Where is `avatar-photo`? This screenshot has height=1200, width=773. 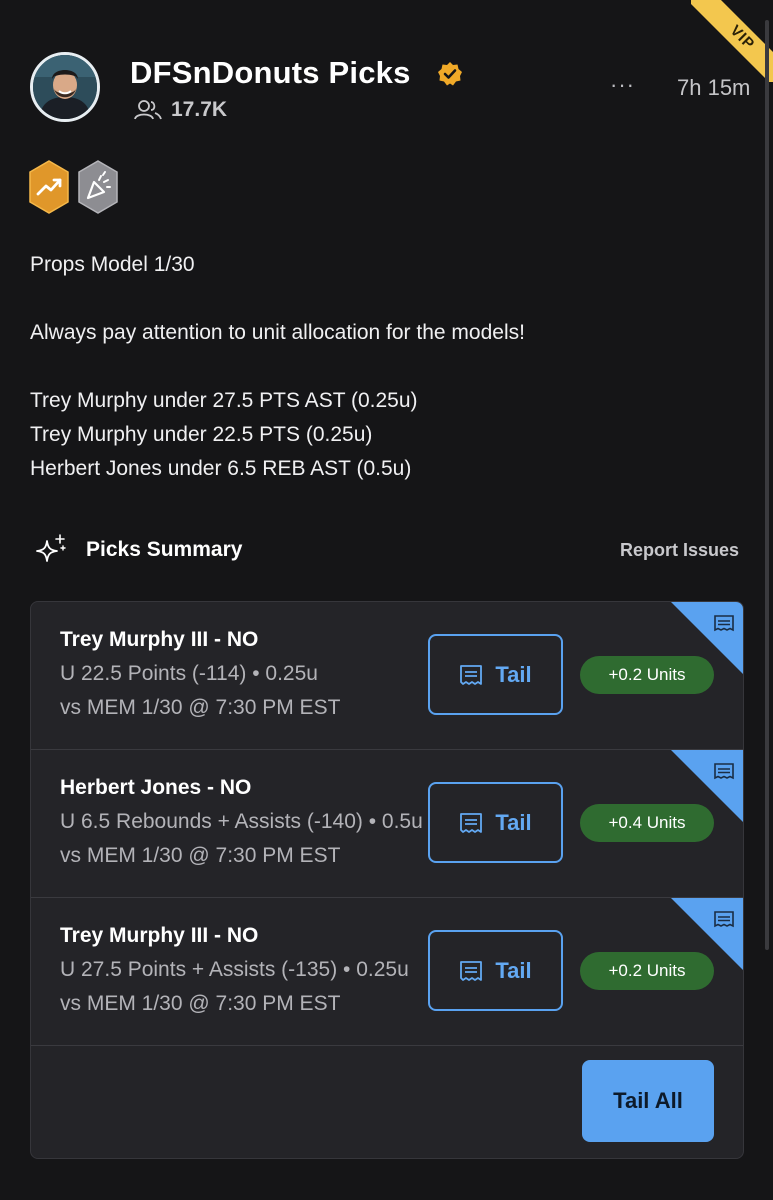 avatar-photo is located at coordinates (65, 87).